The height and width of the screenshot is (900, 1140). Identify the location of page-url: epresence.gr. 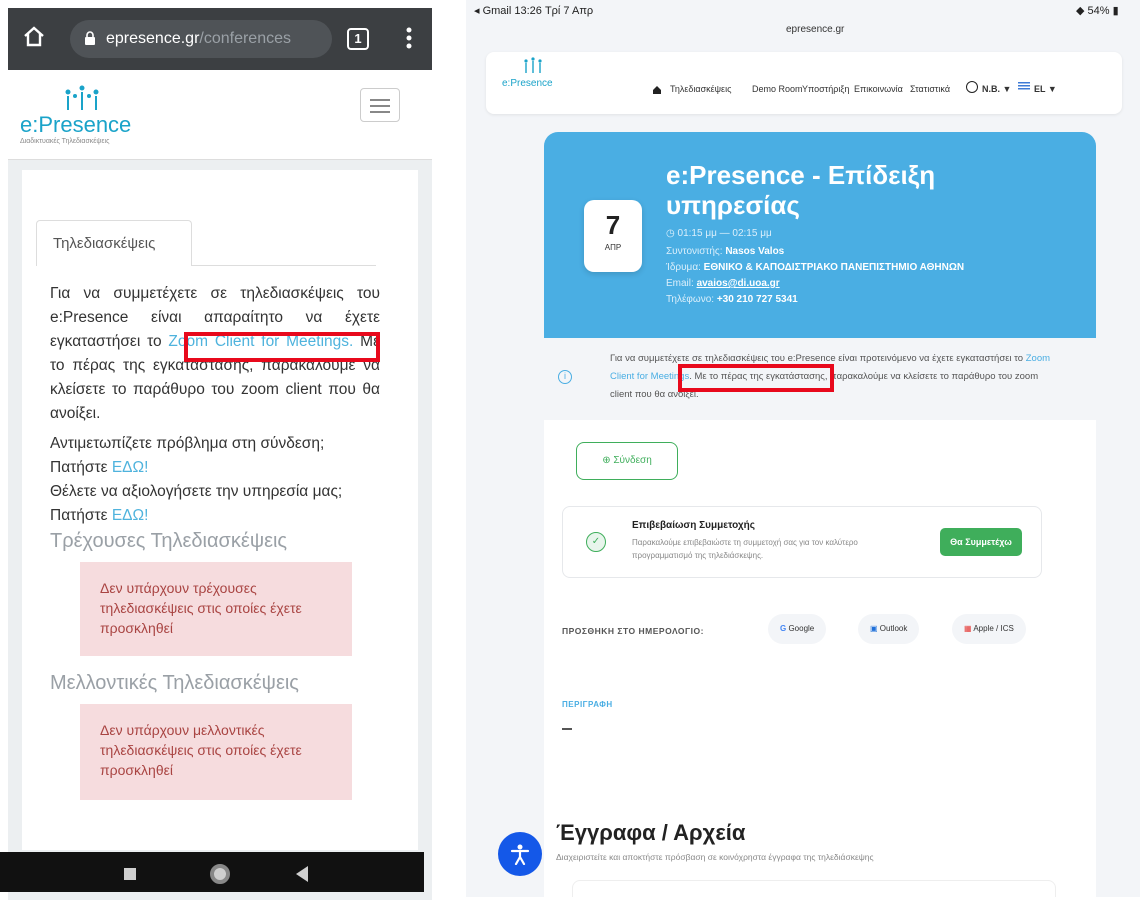
(815, 29).